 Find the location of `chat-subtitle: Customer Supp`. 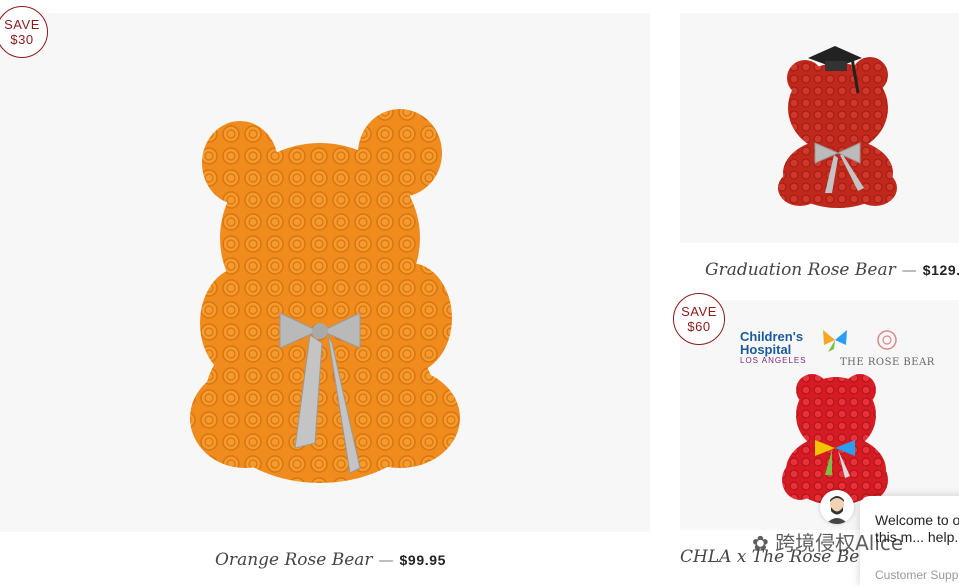

chat-subtitle: Customer Supp is located at coordinates (917, 575).